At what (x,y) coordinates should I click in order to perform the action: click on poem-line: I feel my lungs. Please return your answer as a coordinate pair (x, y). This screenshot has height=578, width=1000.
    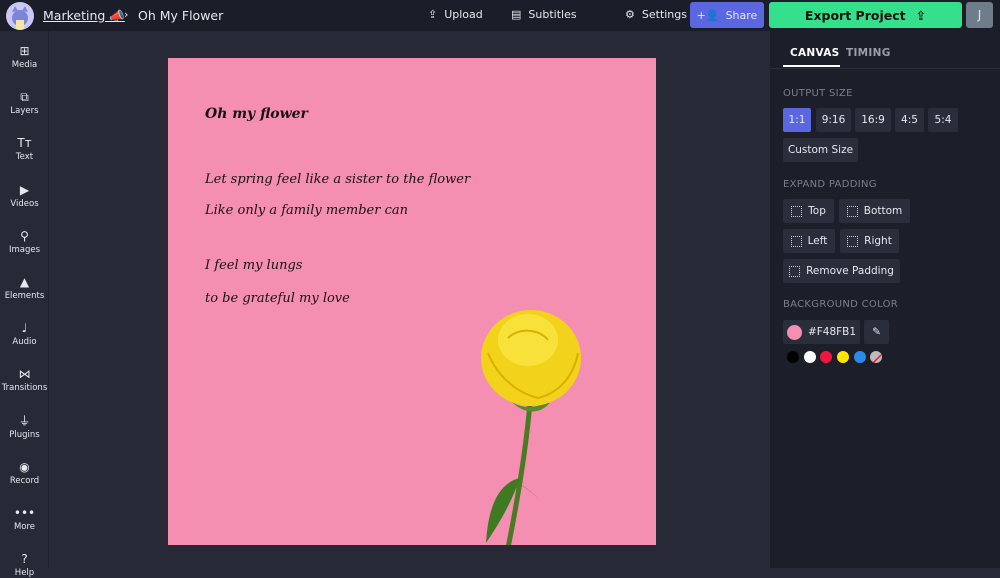
    Looking at the image, I should click on (253, 265).